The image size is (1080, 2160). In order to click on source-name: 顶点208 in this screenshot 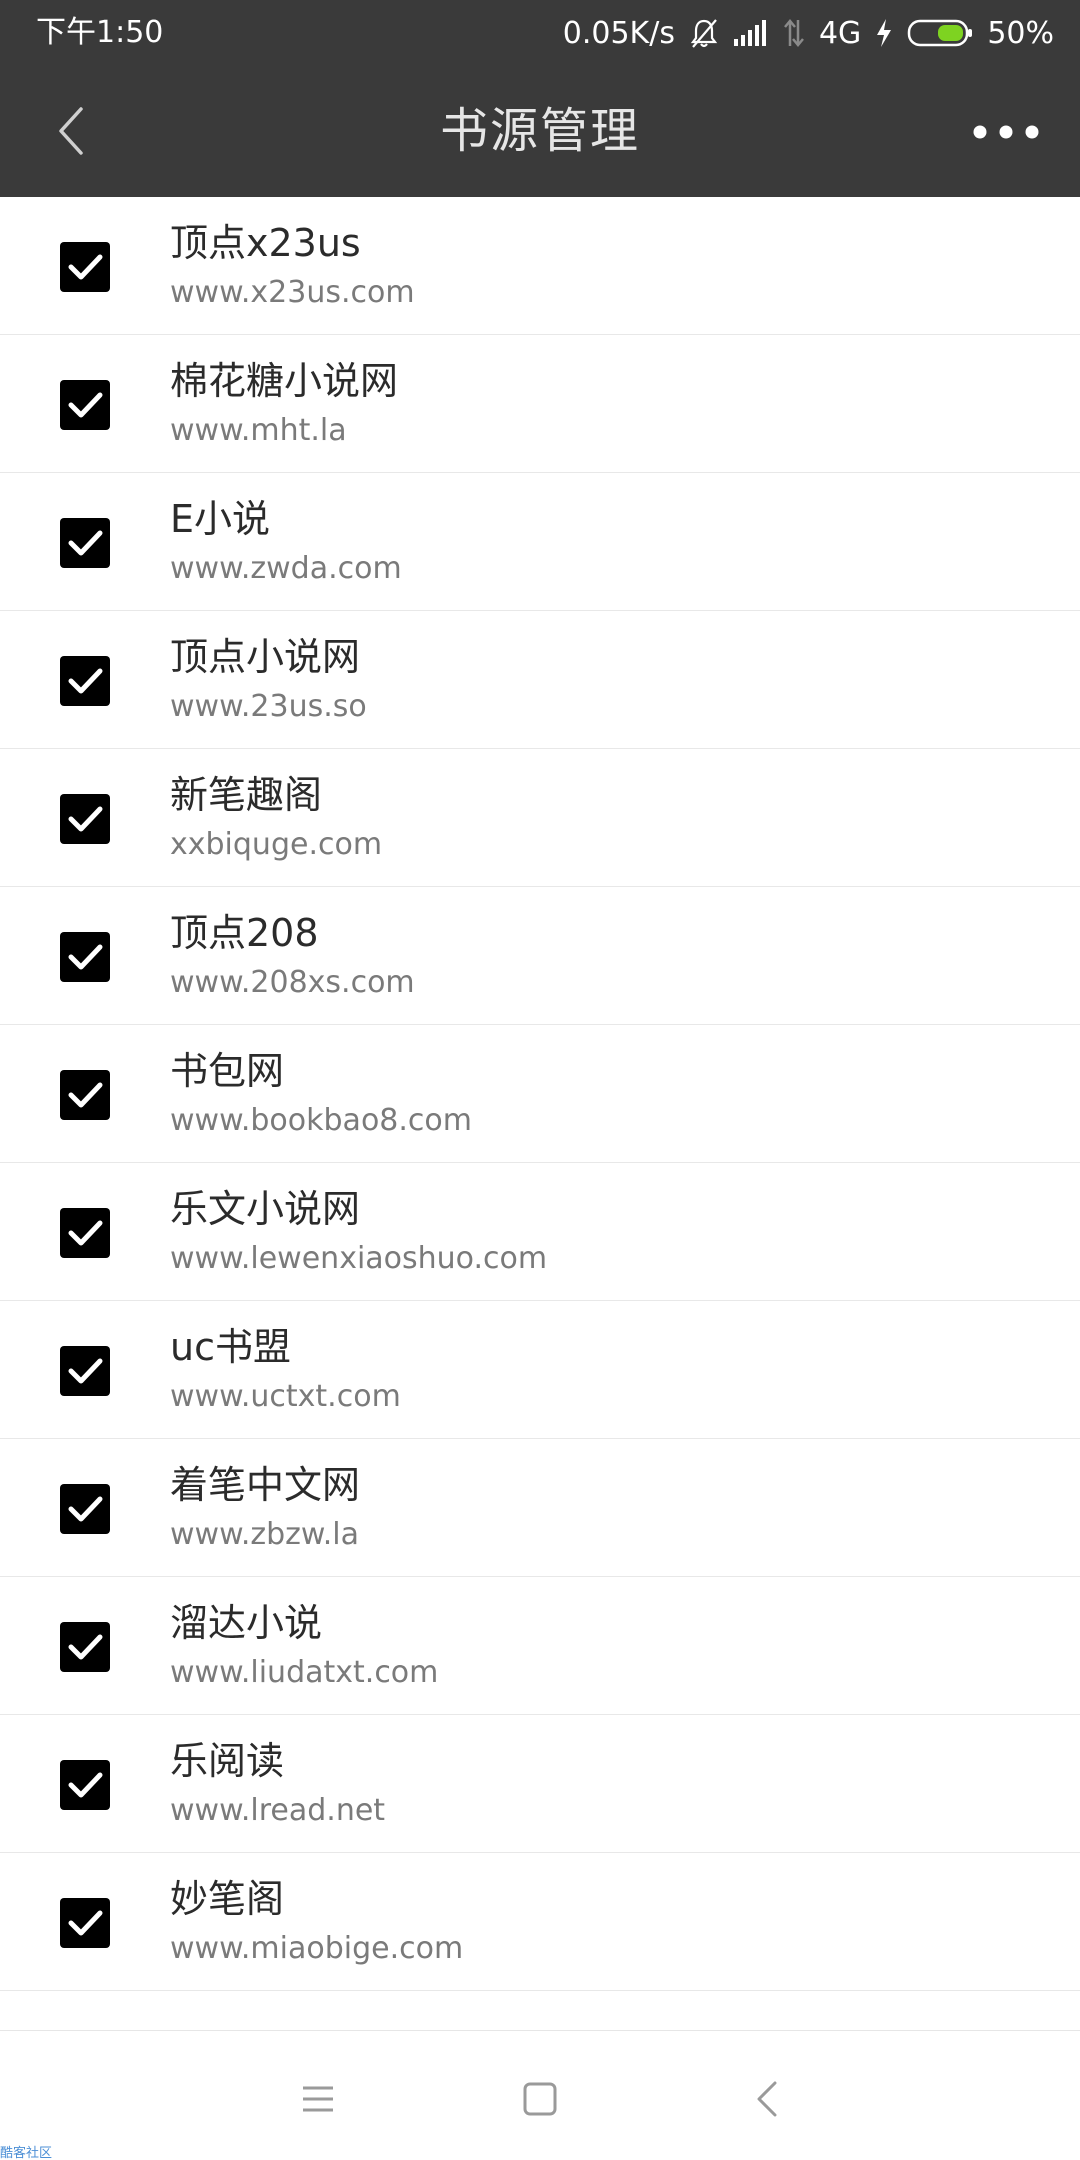, I will do `click(244, 933)`.